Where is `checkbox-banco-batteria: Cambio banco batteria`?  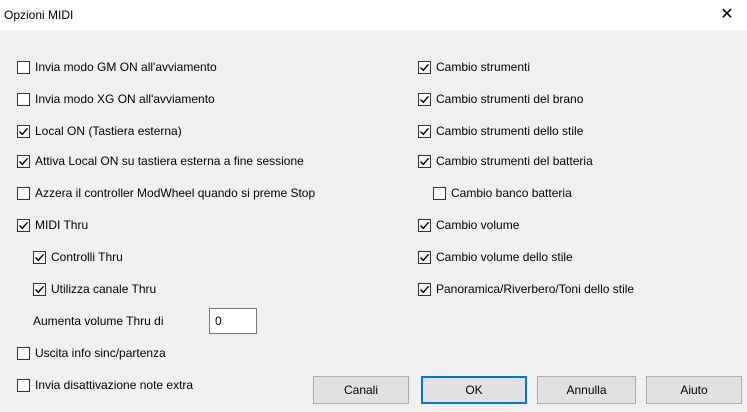
checkbox-banco-batteria: Cambio banco batteria is located at coordinates (502, 193).